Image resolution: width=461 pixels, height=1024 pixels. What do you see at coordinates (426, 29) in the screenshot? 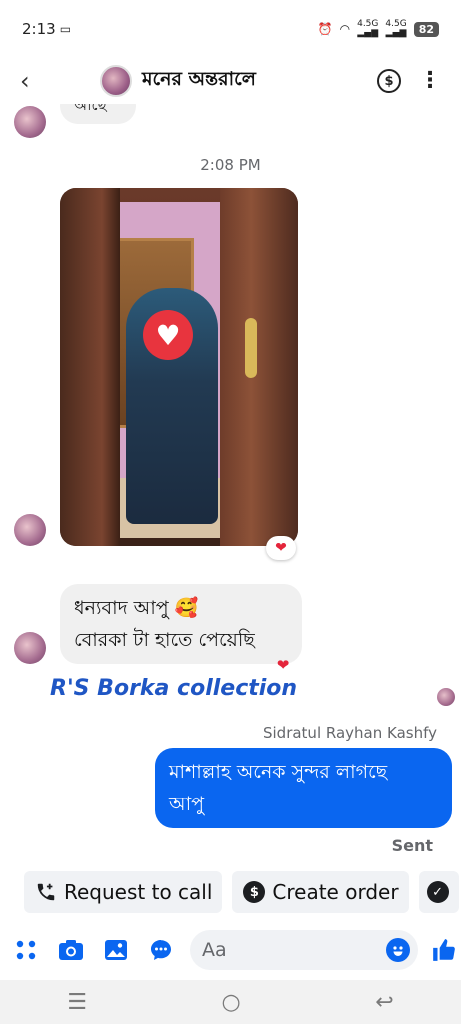
I see `battery-icon: 82` at bounding box center [426, 29].